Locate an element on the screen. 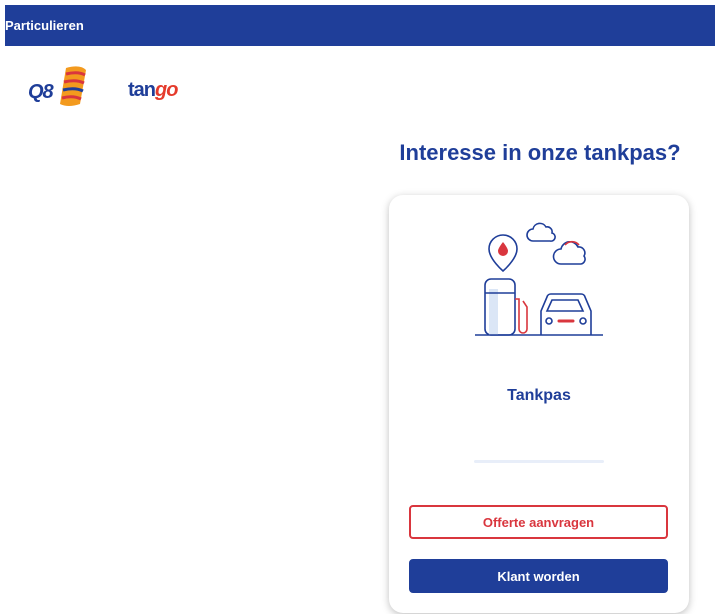 The width and height of the screenshot is (717, 614). fuel-station-car-icon is located at coordinates (539, 279).